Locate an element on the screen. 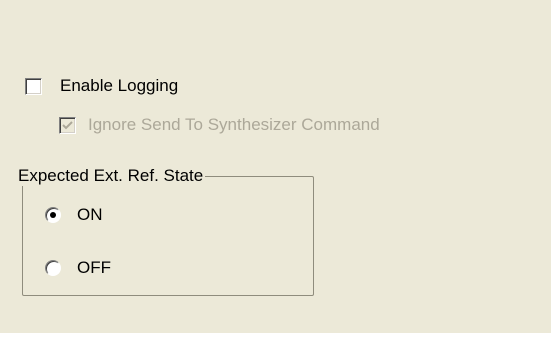  ignore-send-option: Ignore Send To Synthesizer Command is located at coordinates (219, 125).